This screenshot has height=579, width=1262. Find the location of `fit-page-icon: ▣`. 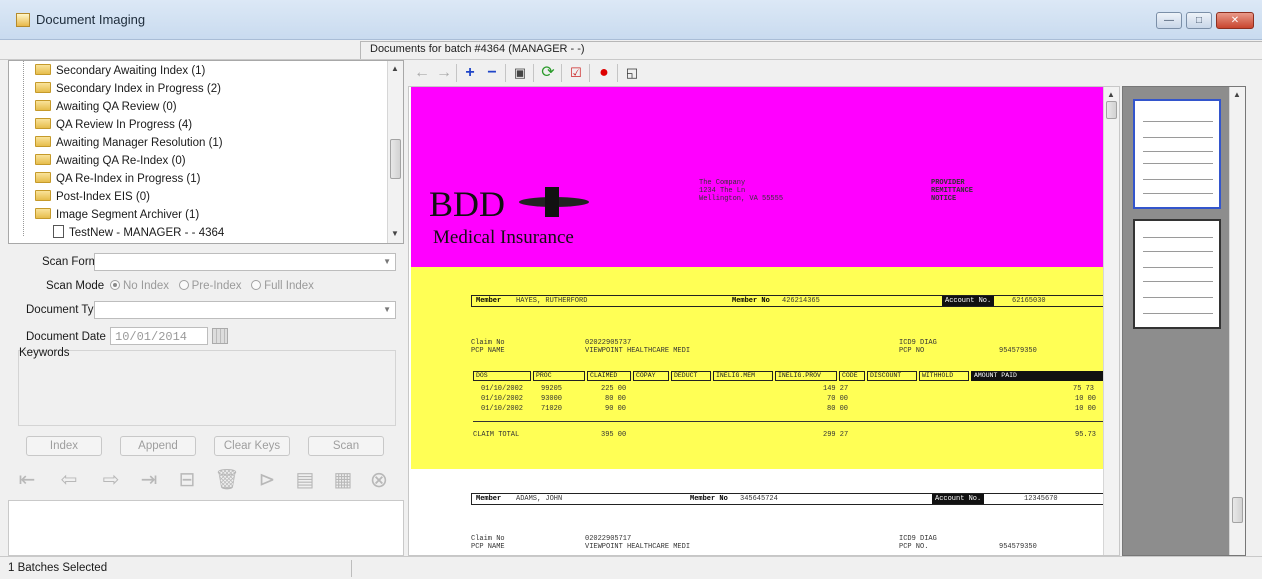

fit-page-icon: ▣ is located at coordinates (520, 73).